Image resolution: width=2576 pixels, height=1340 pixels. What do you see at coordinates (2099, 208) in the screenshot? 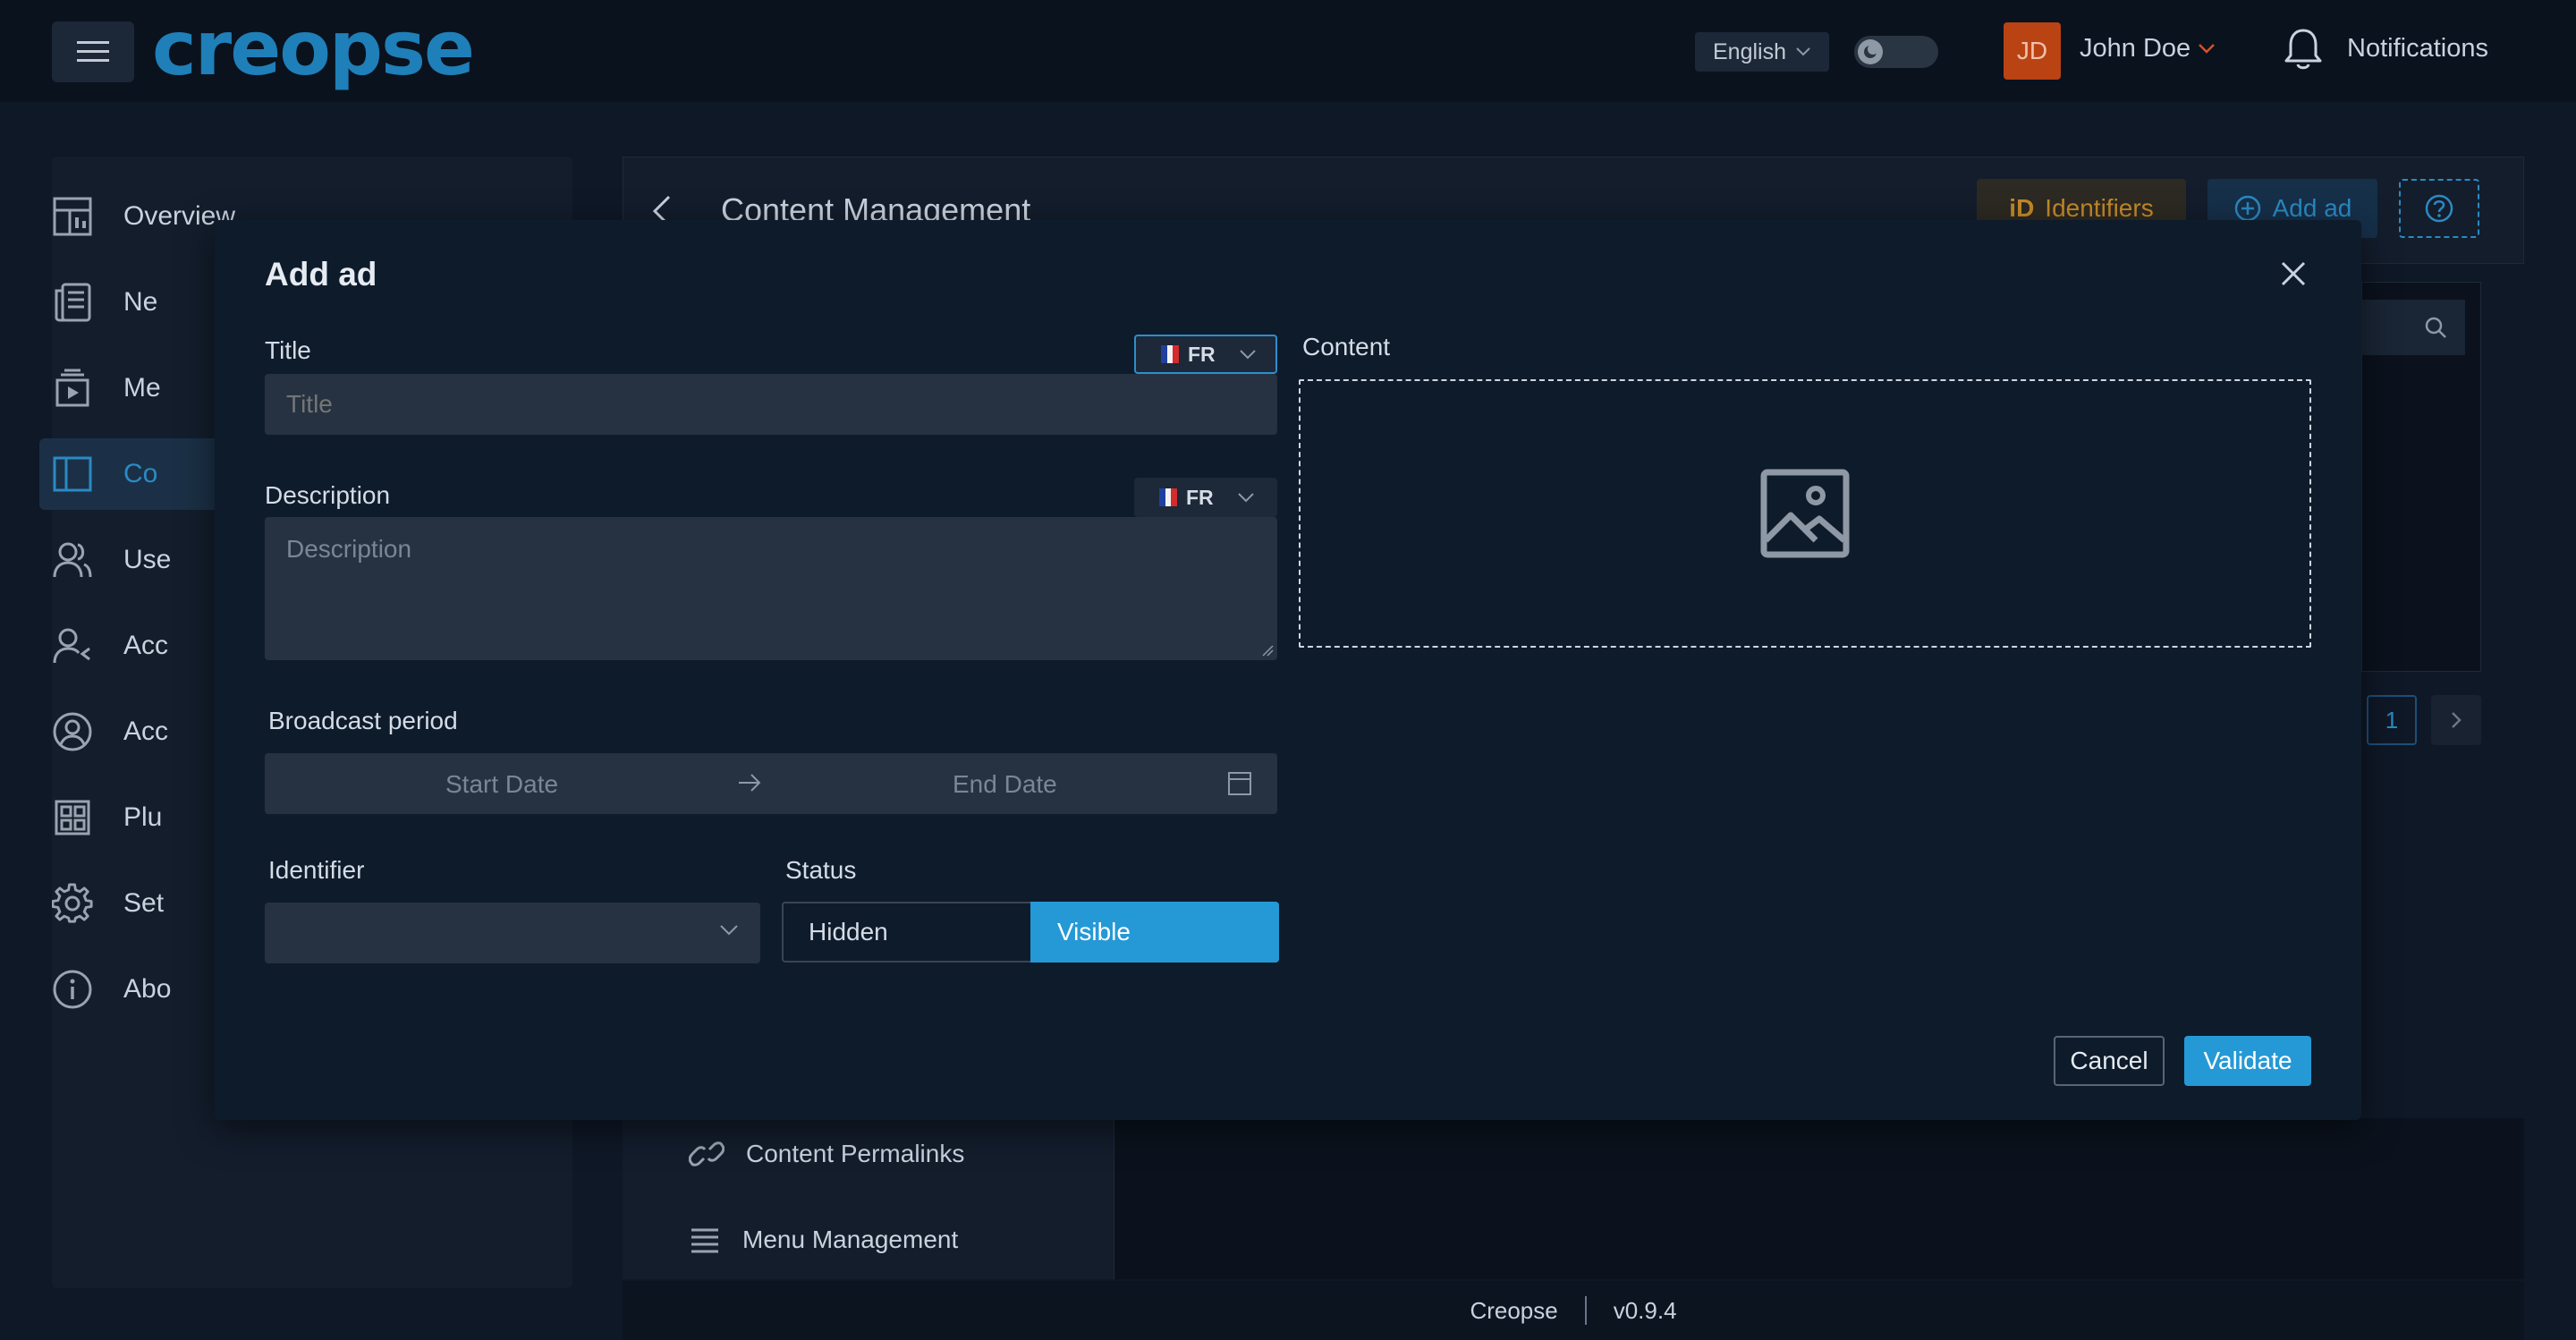
I see `identifiers-label: Identifiers` at bounding box center [2099, 208].